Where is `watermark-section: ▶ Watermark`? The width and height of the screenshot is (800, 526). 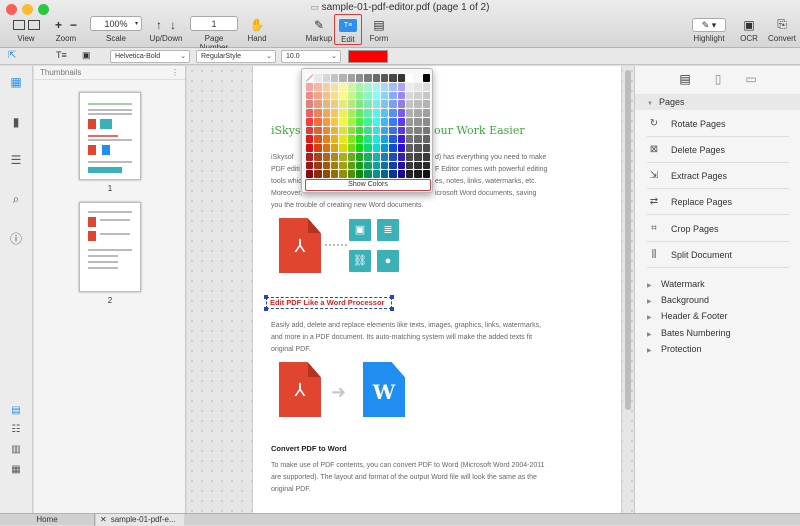 watermark-section: ▶ Watermark is located at coordinates (676, 284).